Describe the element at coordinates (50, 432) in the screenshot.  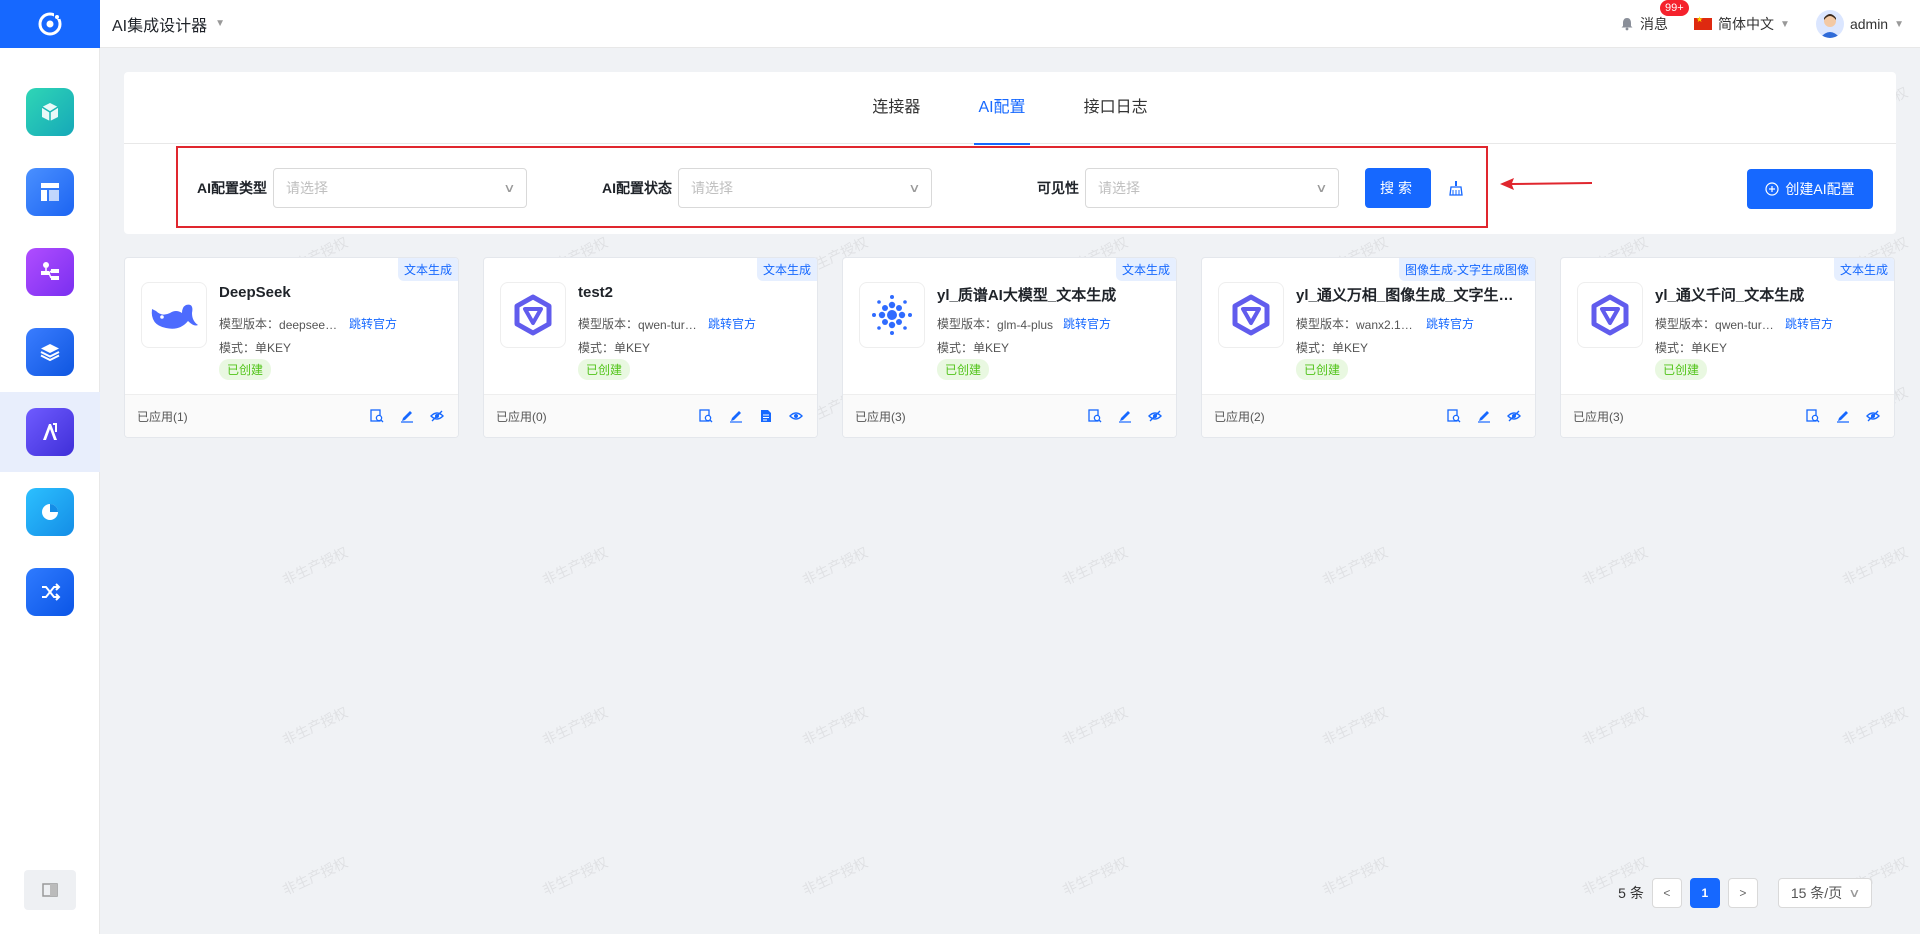
I see `sidebar-item-ai` at that location.